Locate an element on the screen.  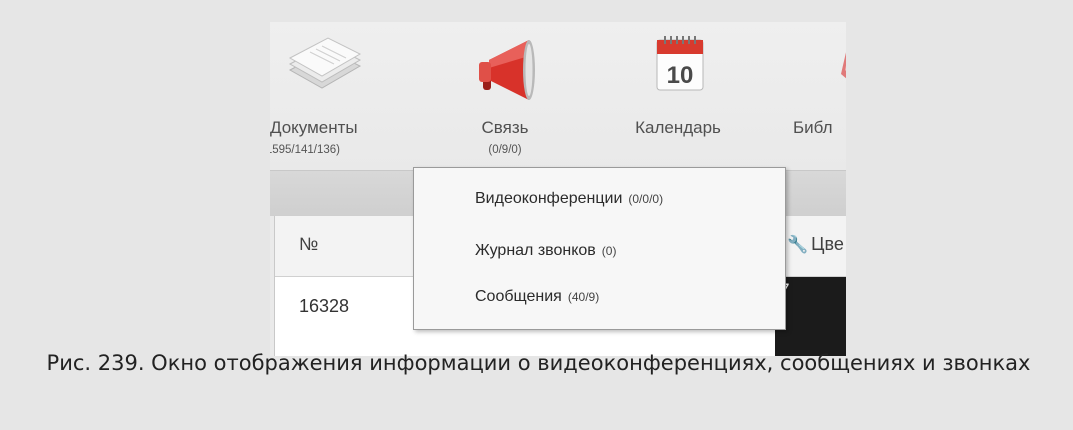
toolbar-label-library: Библ is located at coordinates (813, 127).